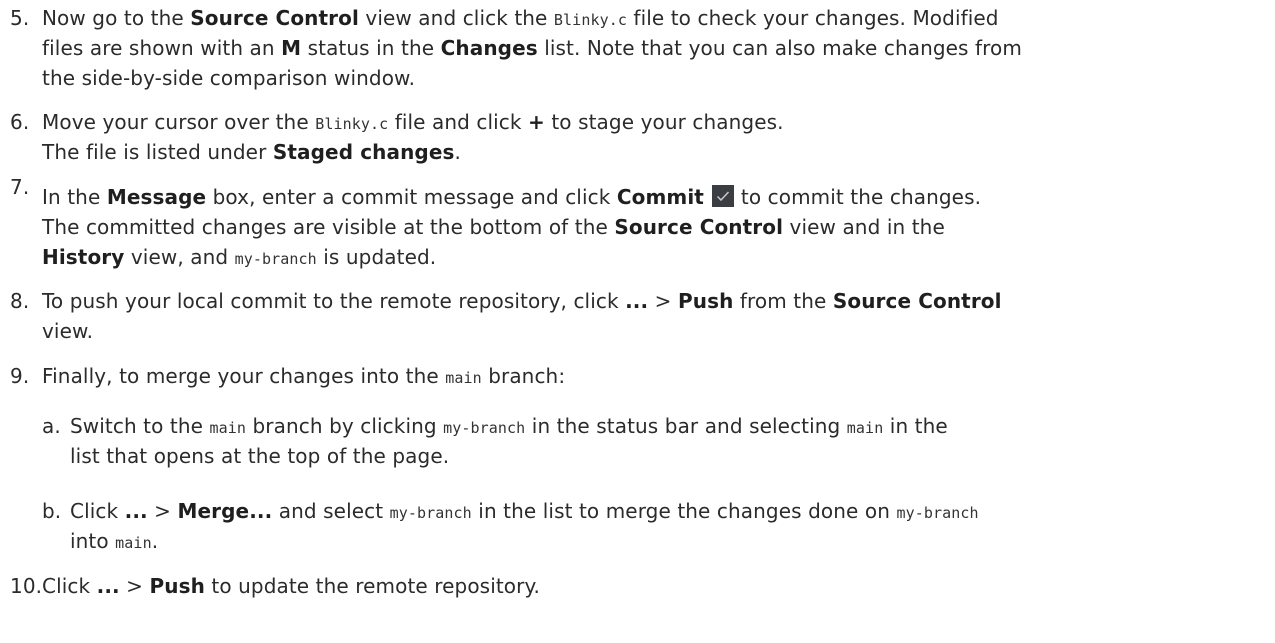 The width and height of the screenshot is (1275, 643). What do you see at coordinates (20, 187) in the screenshot?
I see `step-number: 7.` at bounding box center [20, 187].